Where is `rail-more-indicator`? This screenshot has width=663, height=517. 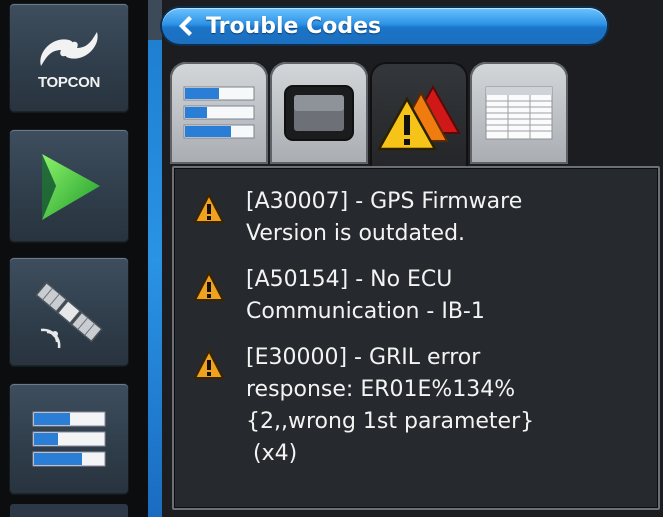
rail-more-indicator is located at coordinates (69, 510).